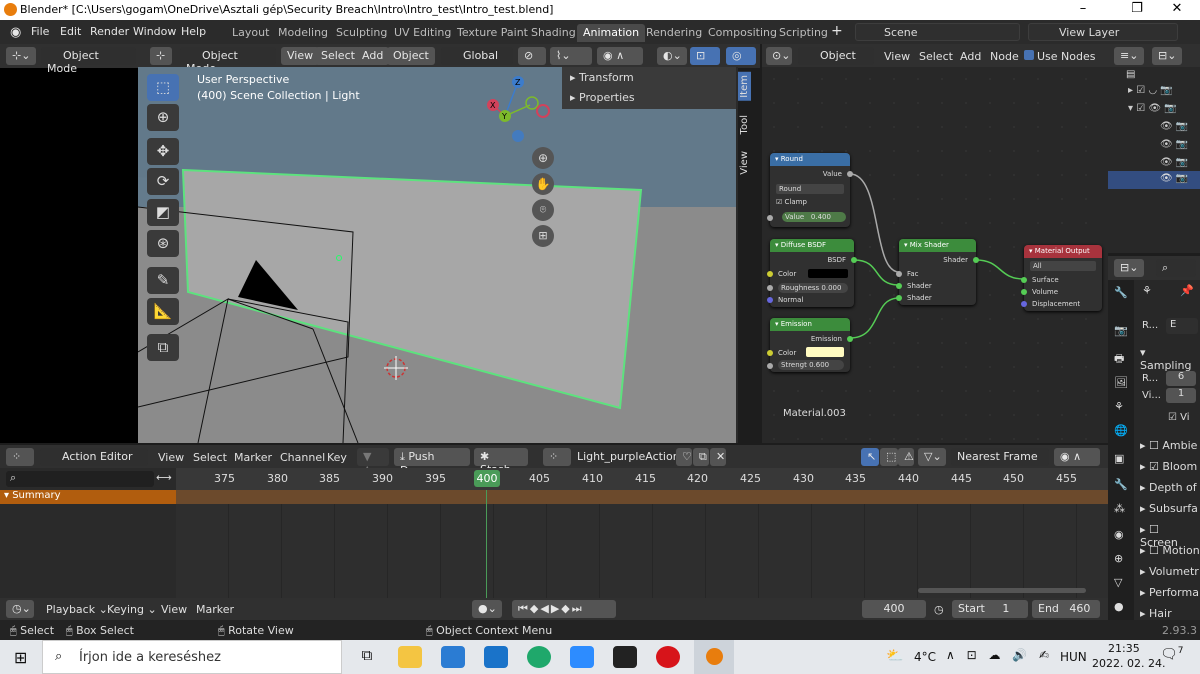 Image resolution: width=1200 pixels, height=674 pixels. I want to click on round-operation-dropdown: Round, so click(810, 189).